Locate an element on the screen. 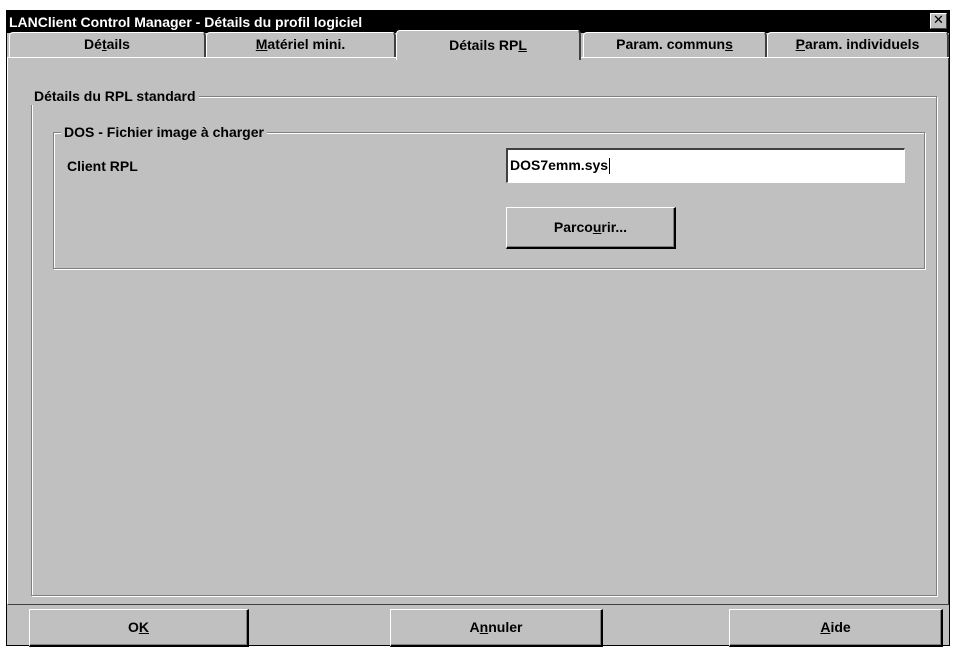 Image resolution: width=957 pixels, height=652 pixels. help-button: Aide is located at coordinates (836, 628).